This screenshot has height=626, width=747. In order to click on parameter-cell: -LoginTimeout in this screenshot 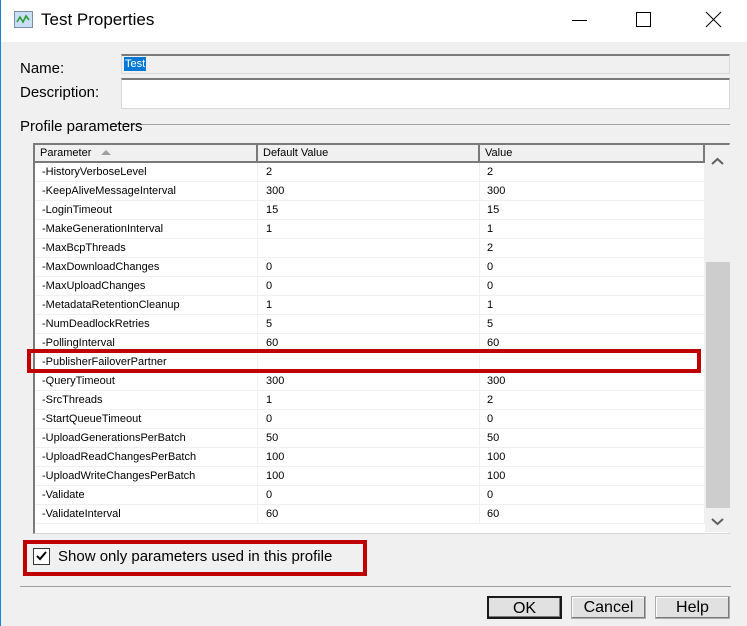, I will do `click(146, 210)`.